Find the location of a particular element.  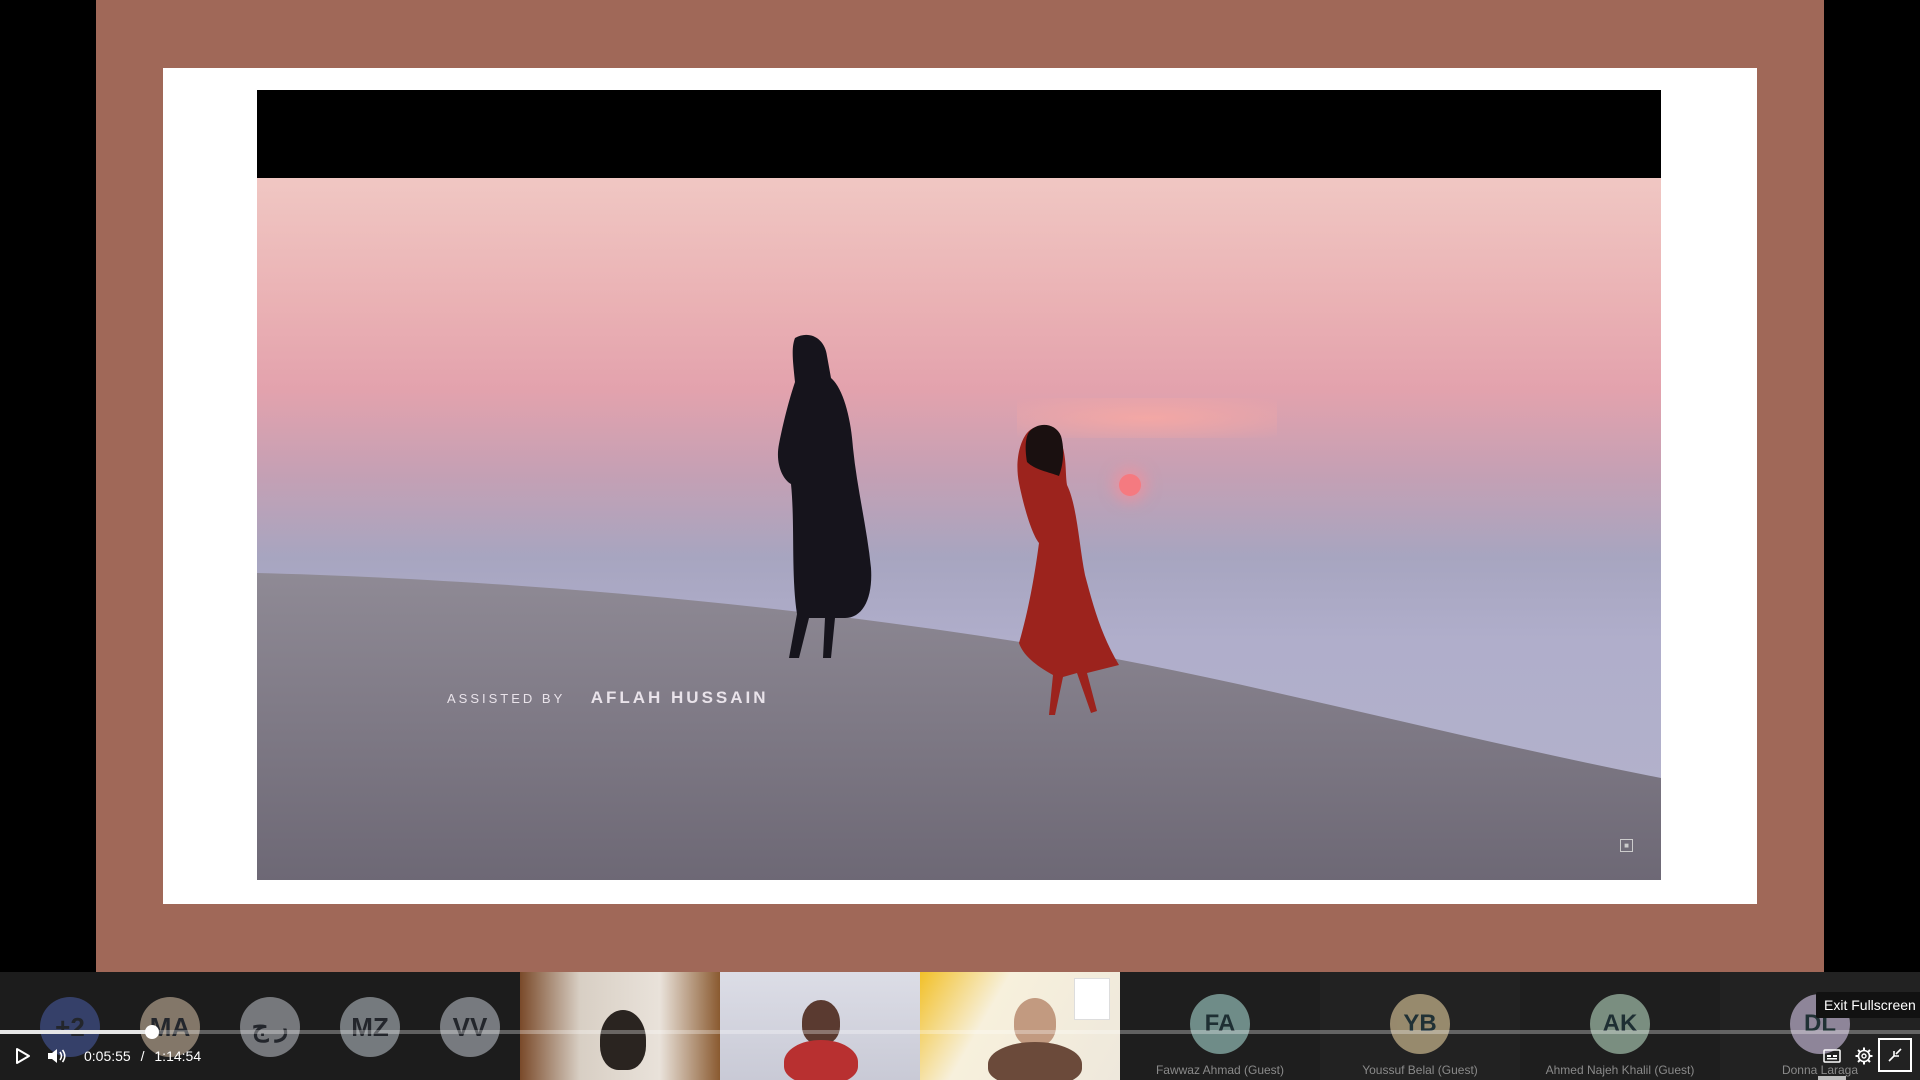

exit-fullscreen-button is located at coordinates (1895, 1055).